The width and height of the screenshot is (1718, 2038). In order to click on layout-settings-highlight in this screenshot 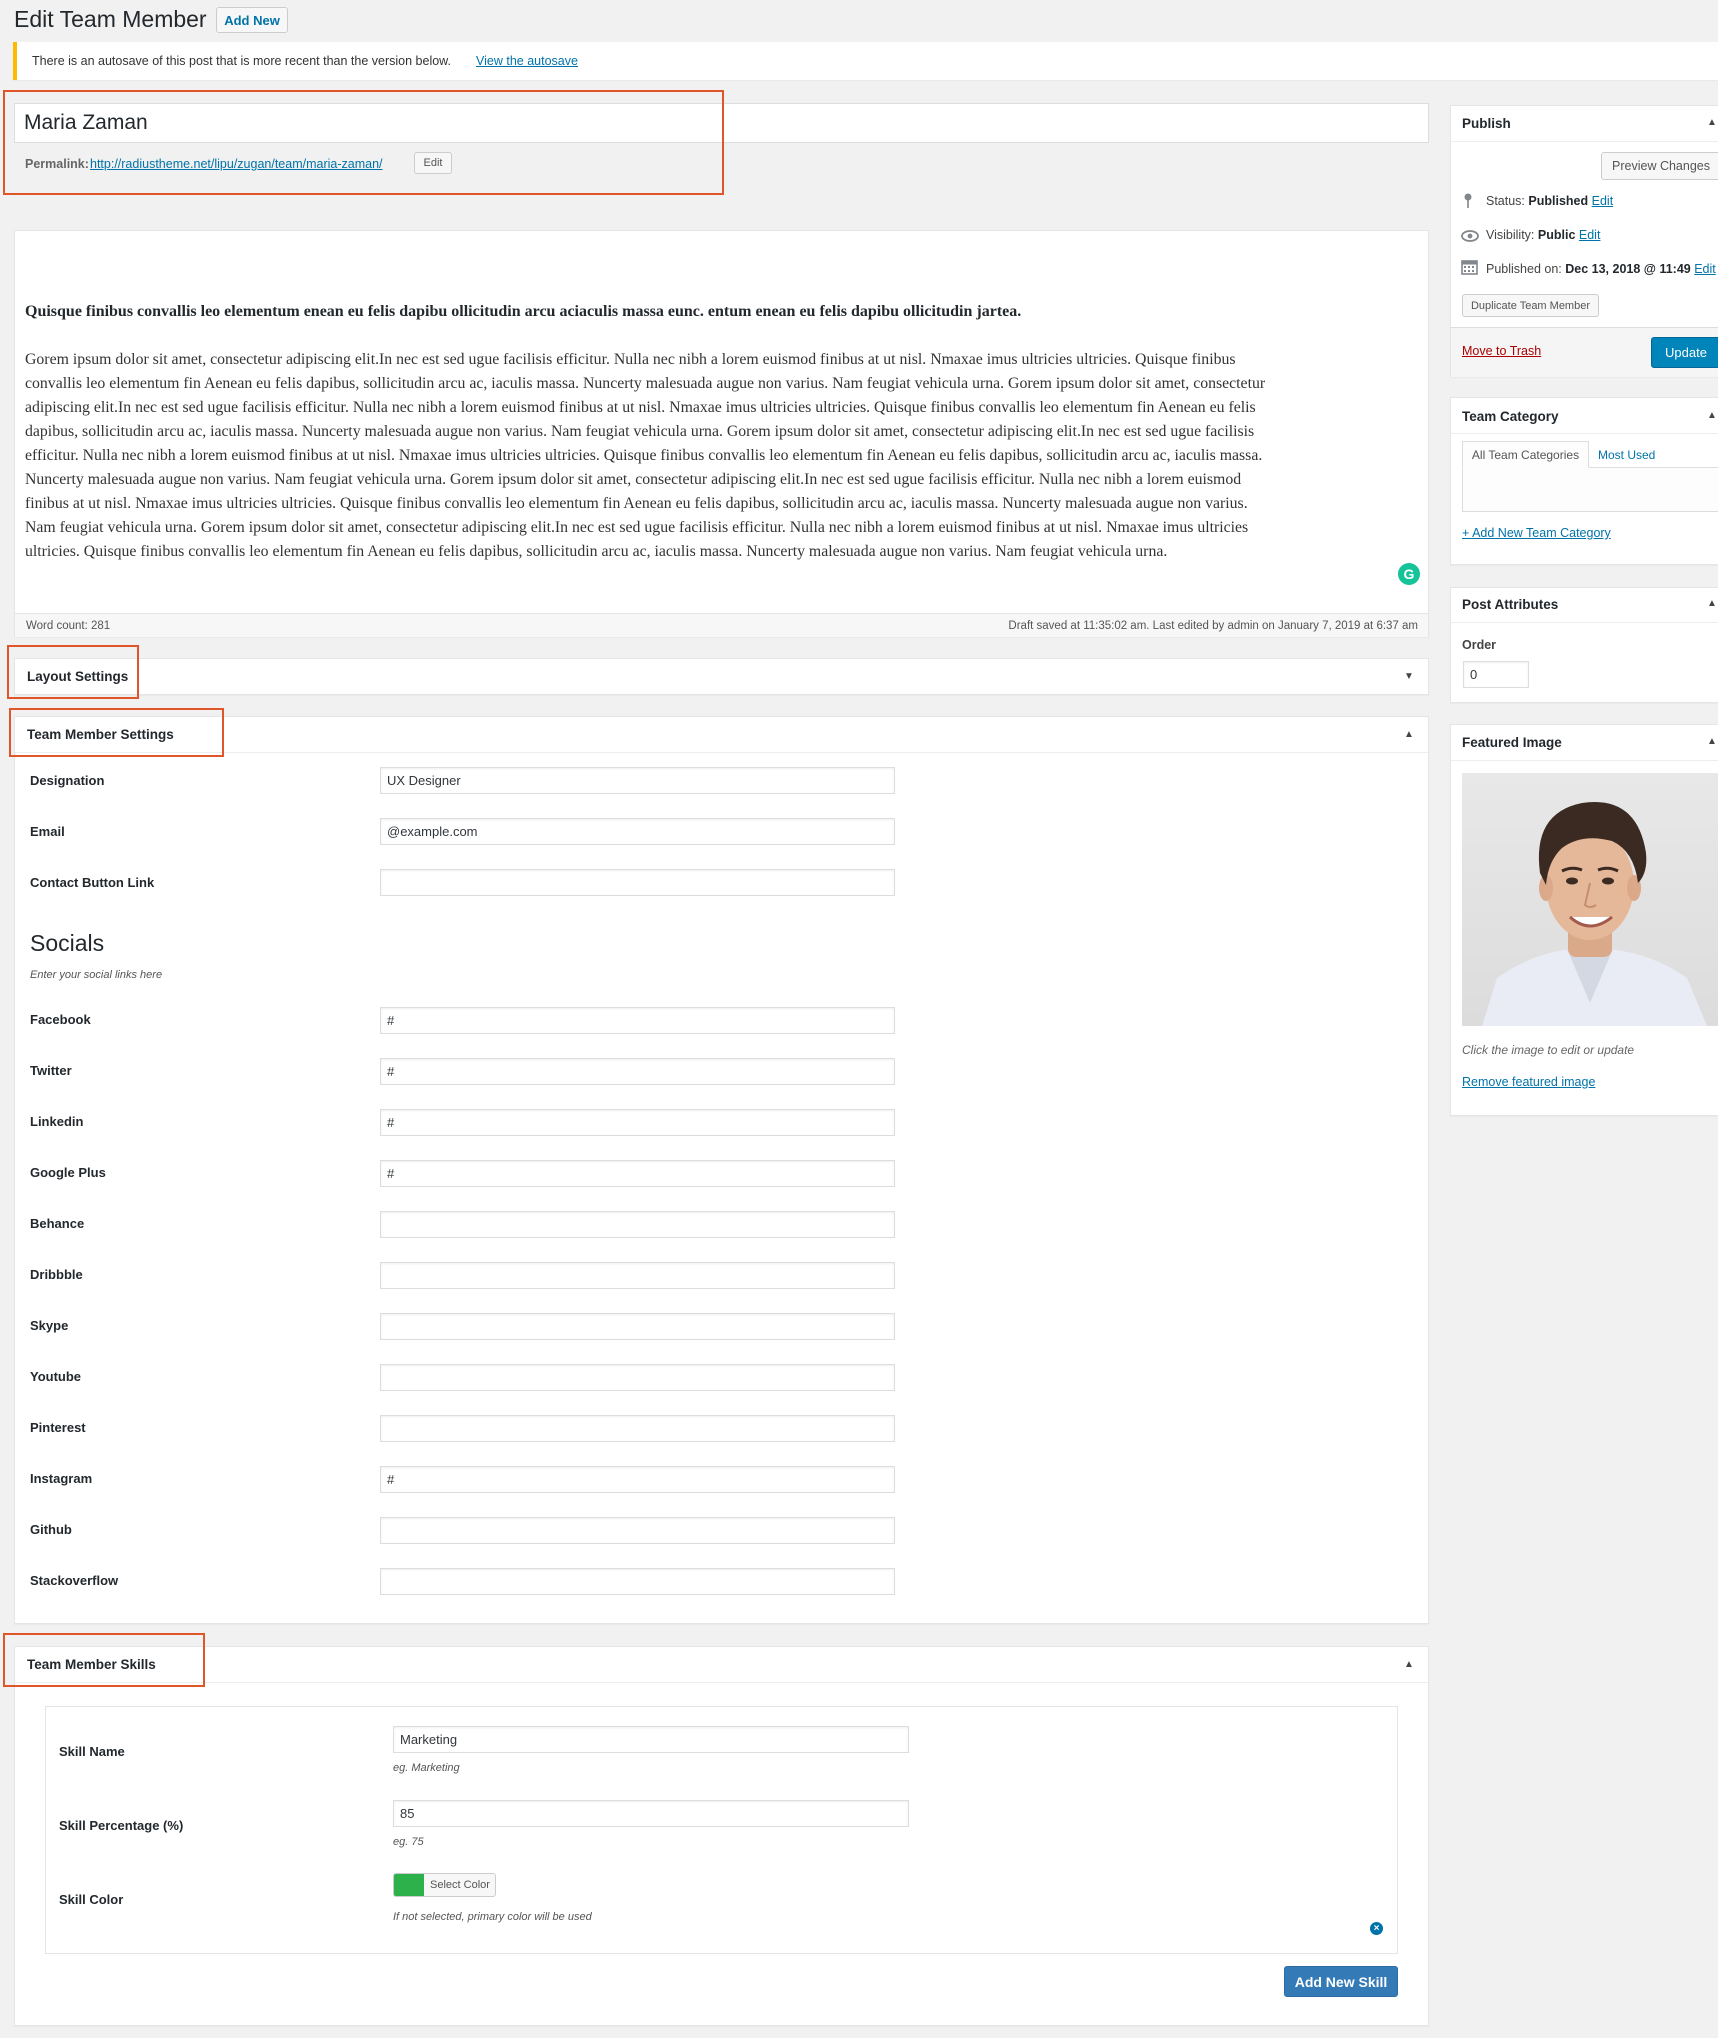, I will do `click(73, 672)`.